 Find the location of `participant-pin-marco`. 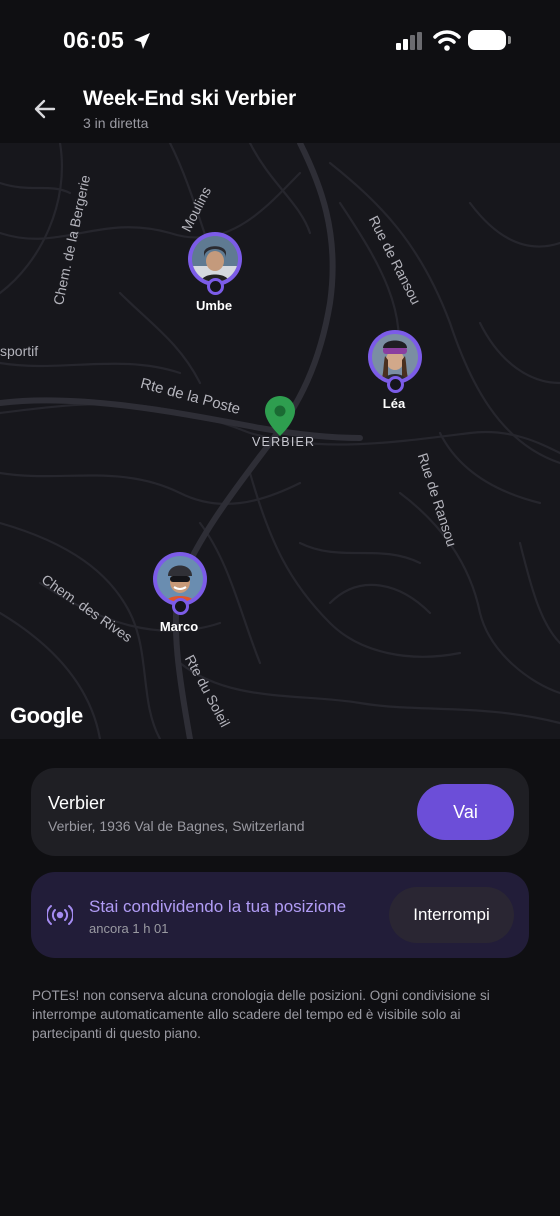

participant-pin-marco is located at coordinates (180, 583).